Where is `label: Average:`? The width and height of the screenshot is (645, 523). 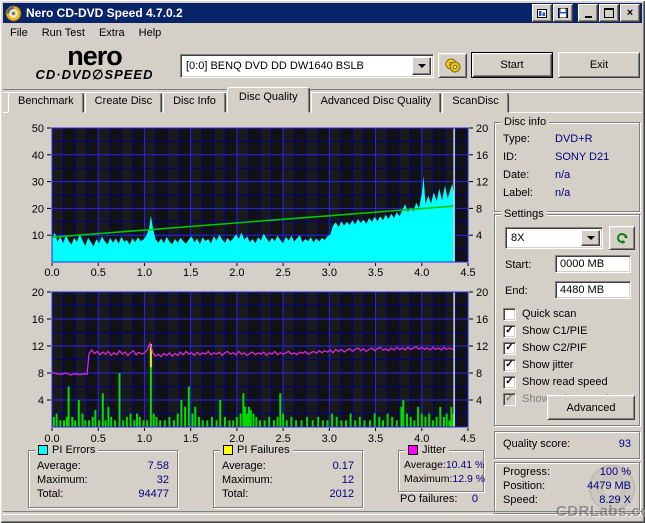 label: Average: is located at coordinates (59, 466).